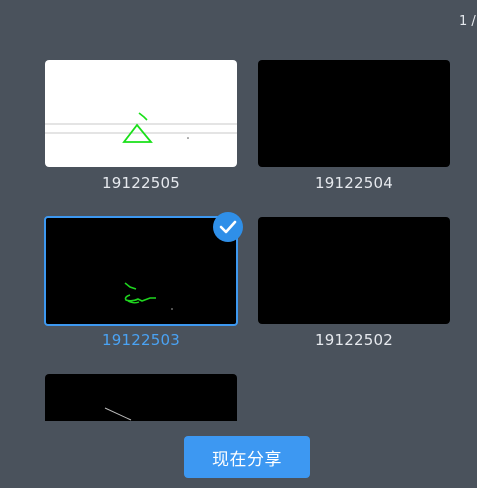 The height and width of the screenshot is (488, 477). I want to click on checkmark-icon, so click(228, 227).